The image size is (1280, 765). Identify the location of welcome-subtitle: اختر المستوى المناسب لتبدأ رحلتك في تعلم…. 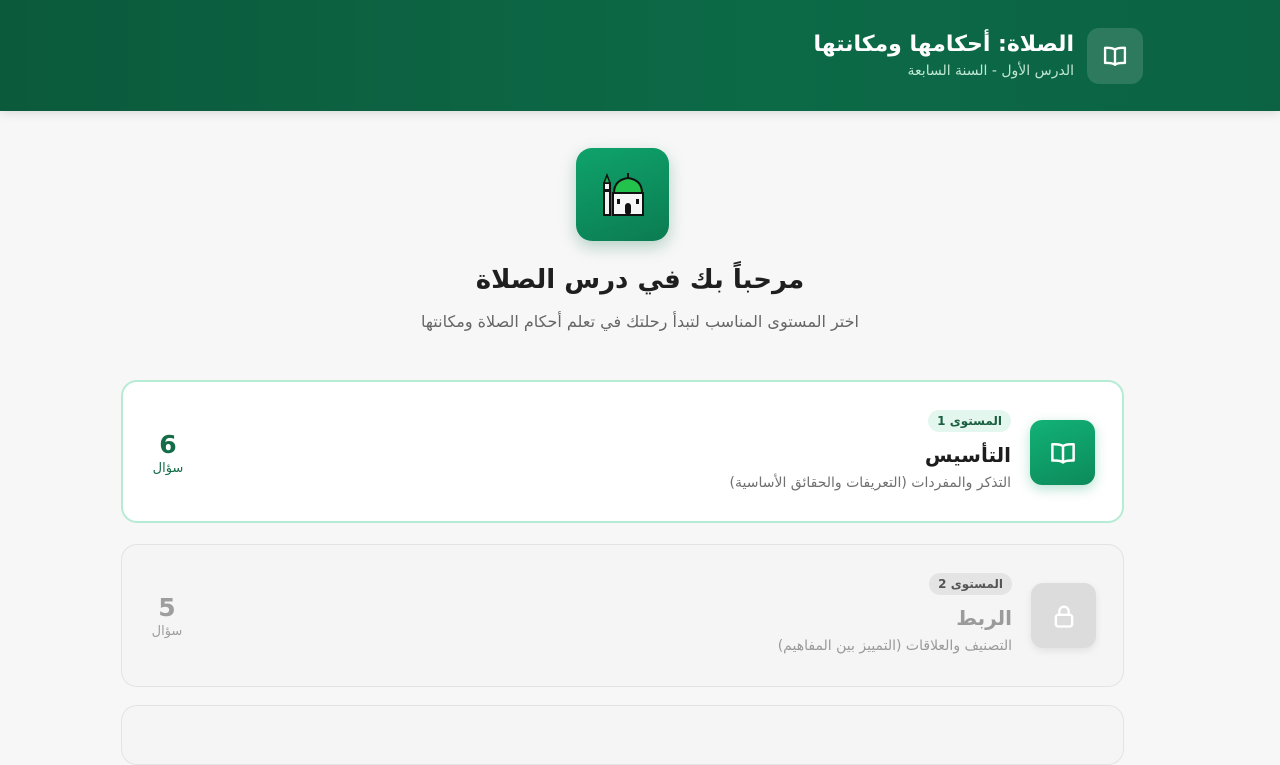
(640, 321).